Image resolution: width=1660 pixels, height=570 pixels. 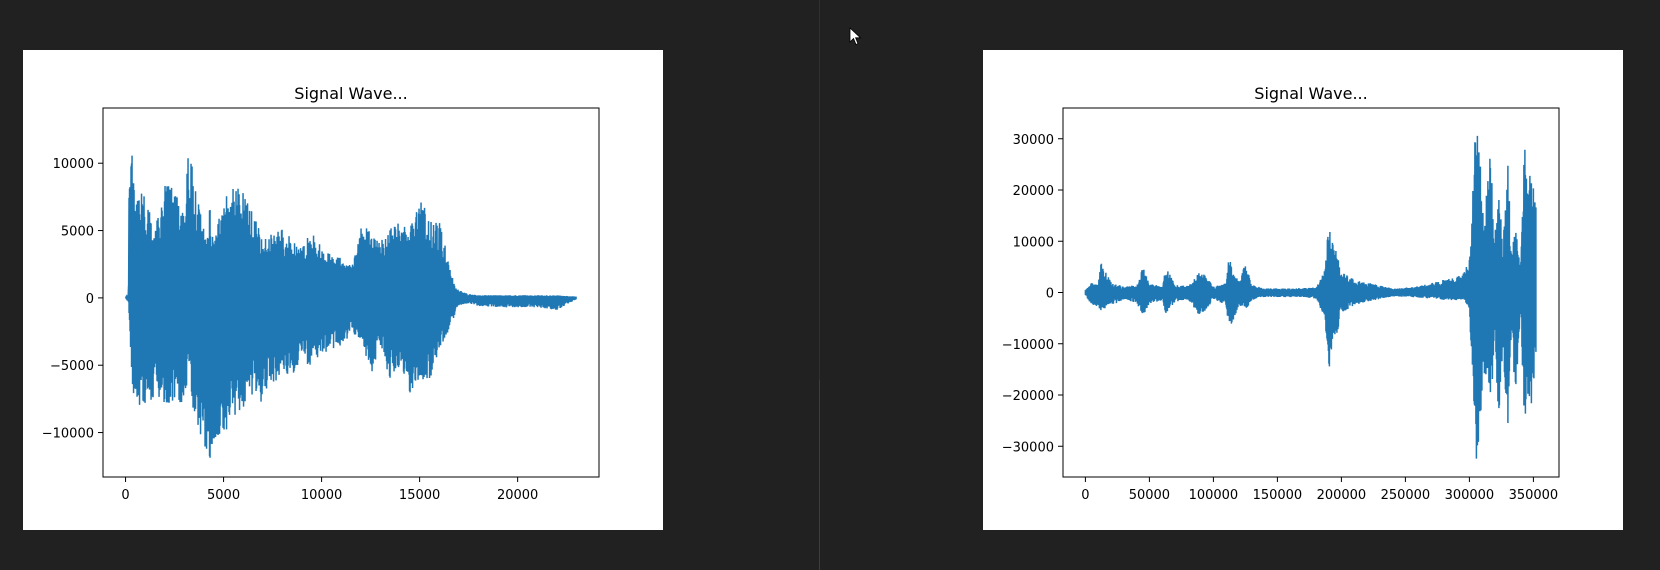 What do you see at coordinates (1028, 447) in the screenshot?
I see `chart-right-ytick-label: −30000` at bounding box center [1028, 447].